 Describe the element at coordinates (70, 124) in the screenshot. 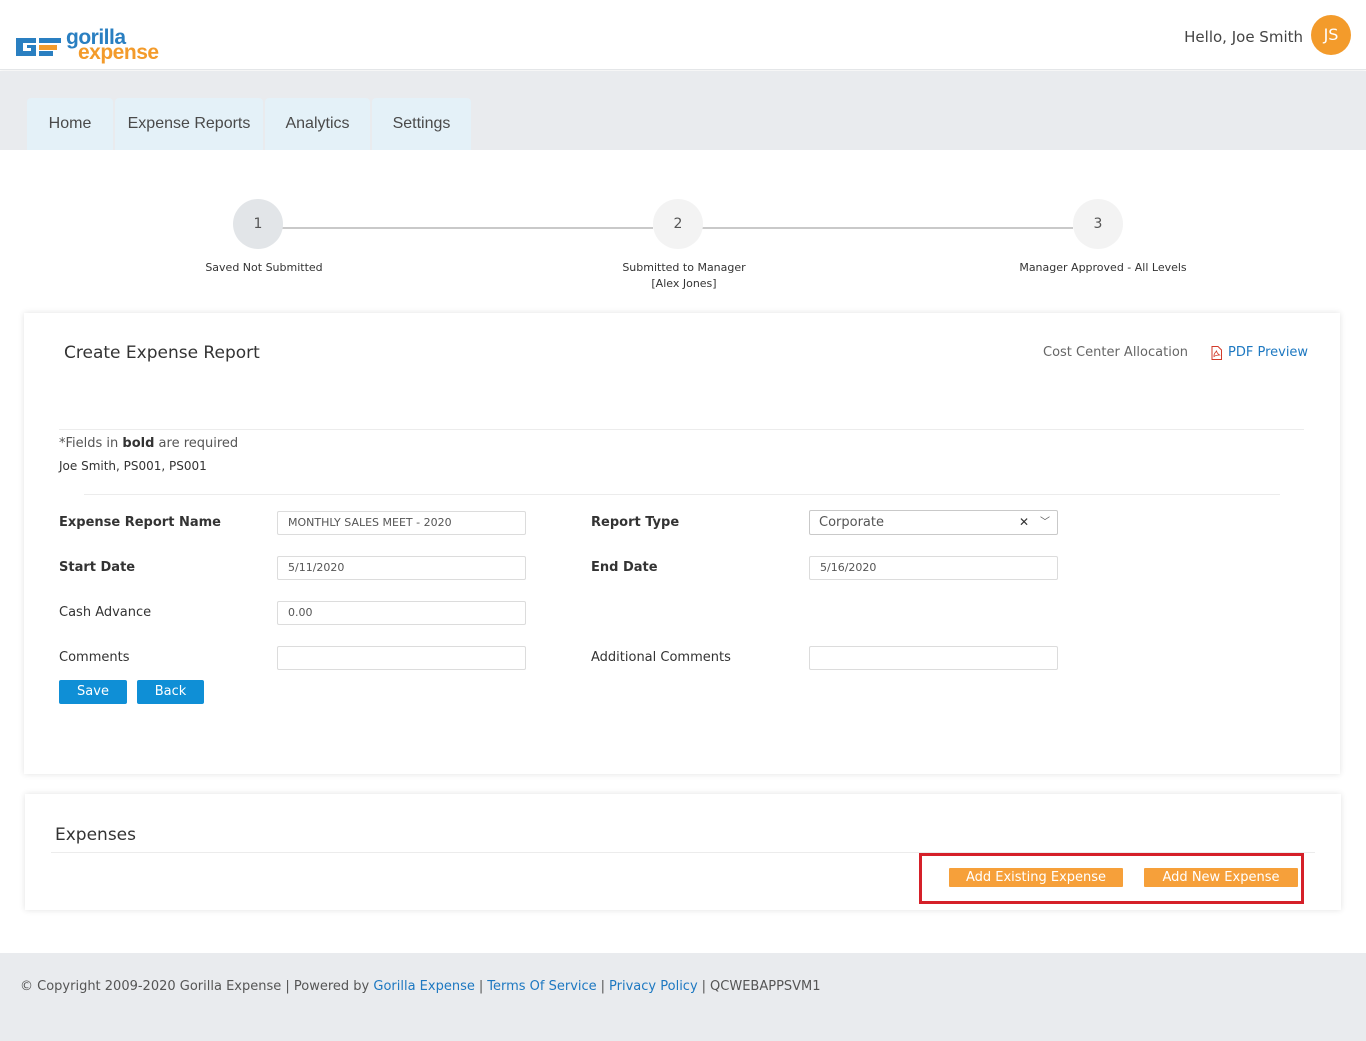

I see `tab-home: Home` at that location.